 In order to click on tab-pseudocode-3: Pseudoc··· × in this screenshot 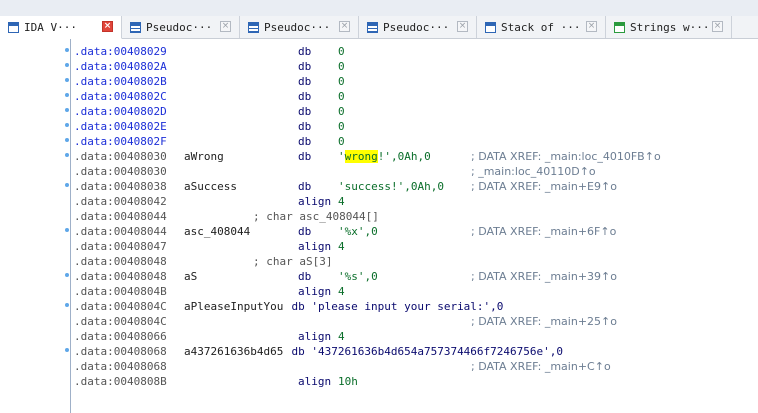, I will do `click(418, 27)`.